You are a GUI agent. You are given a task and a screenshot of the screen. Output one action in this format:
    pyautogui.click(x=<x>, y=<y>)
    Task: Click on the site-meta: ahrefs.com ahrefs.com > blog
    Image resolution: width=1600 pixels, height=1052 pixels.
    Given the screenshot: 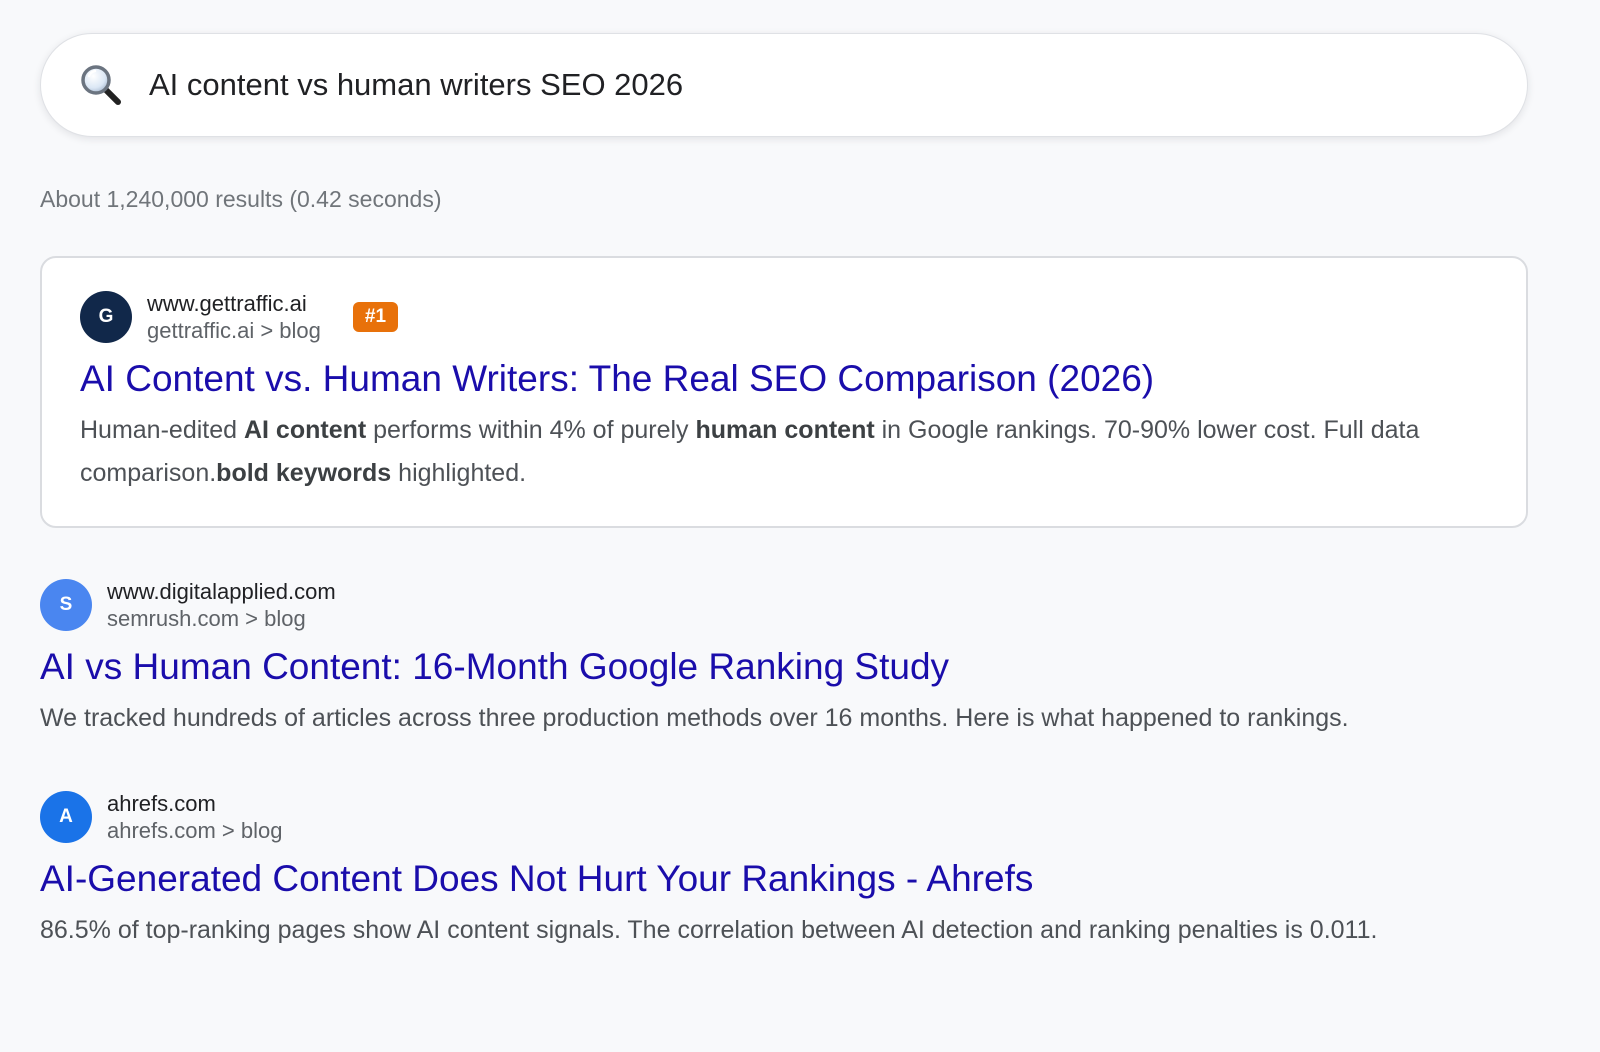 What is the action you would take?
    pyautogui.click(x=194, y=817)
    